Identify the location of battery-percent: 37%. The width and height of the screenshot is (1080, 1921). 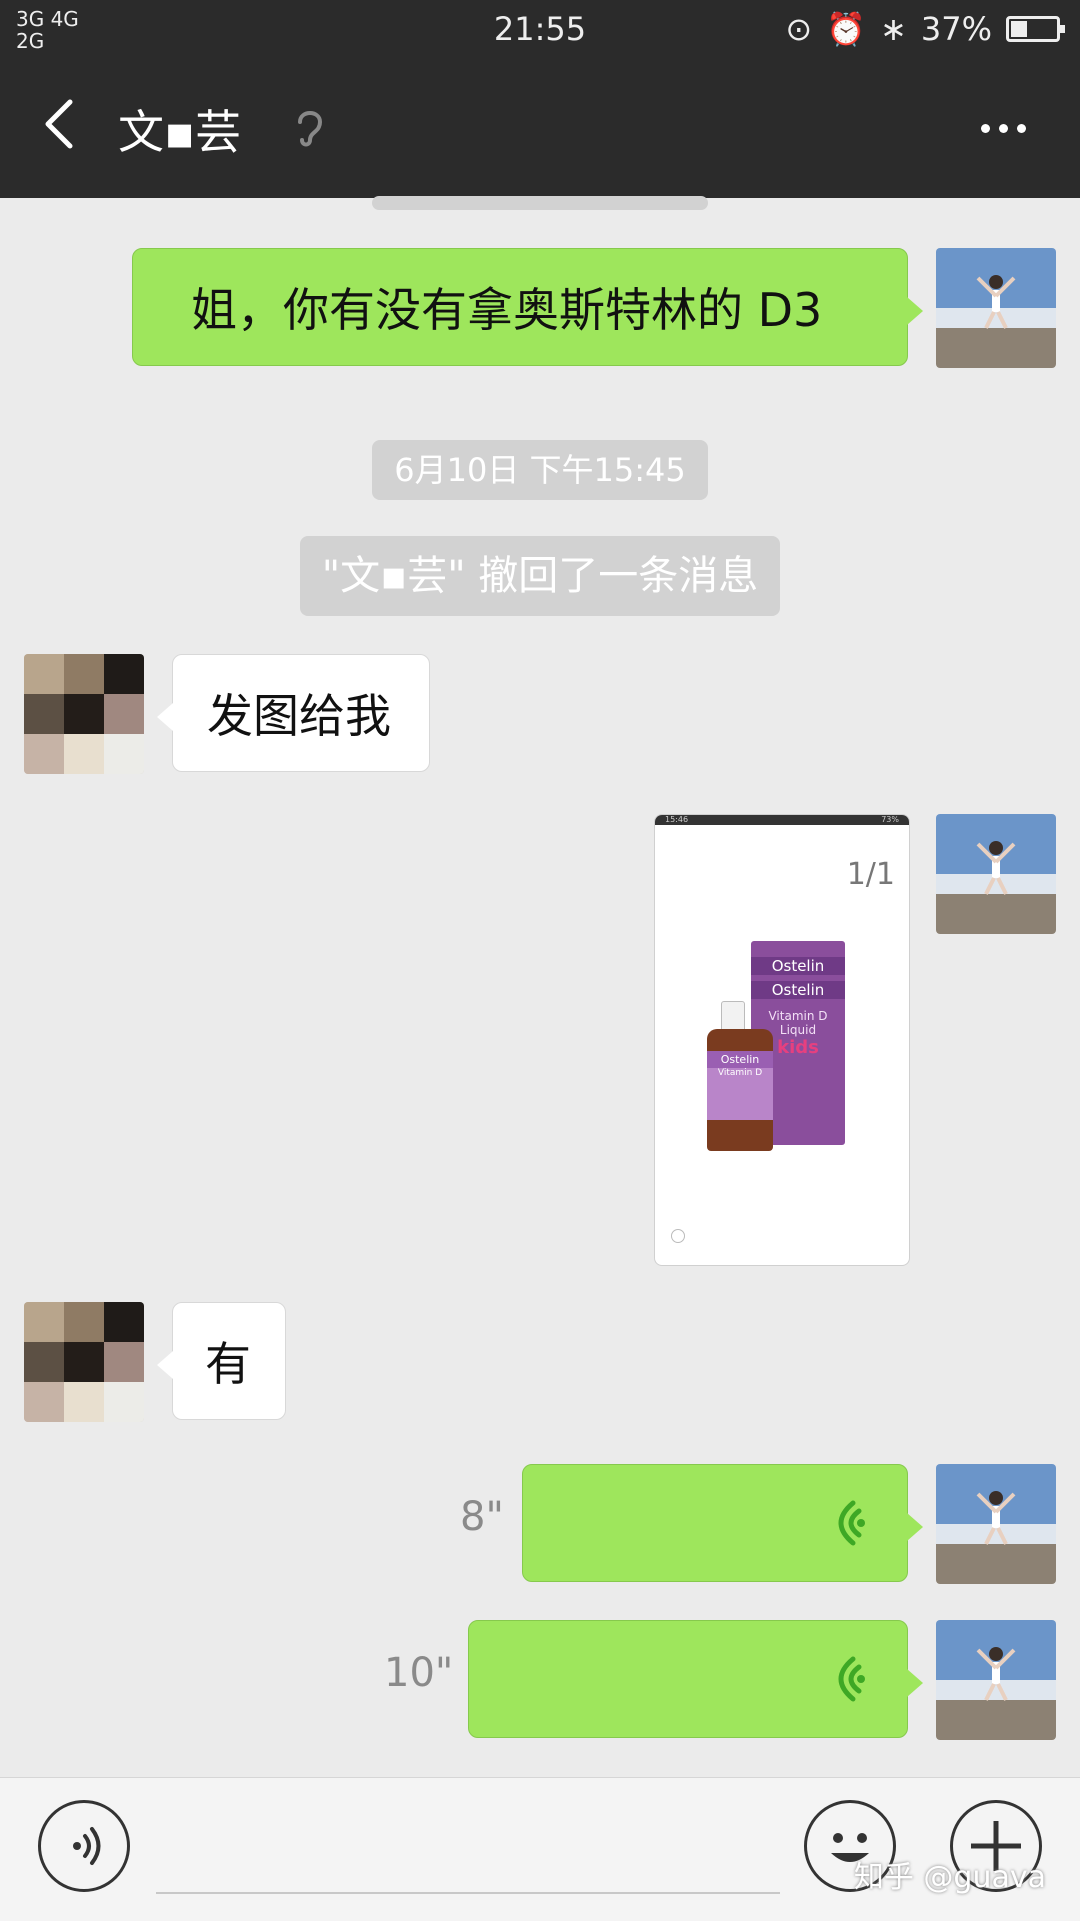
(956, 29).